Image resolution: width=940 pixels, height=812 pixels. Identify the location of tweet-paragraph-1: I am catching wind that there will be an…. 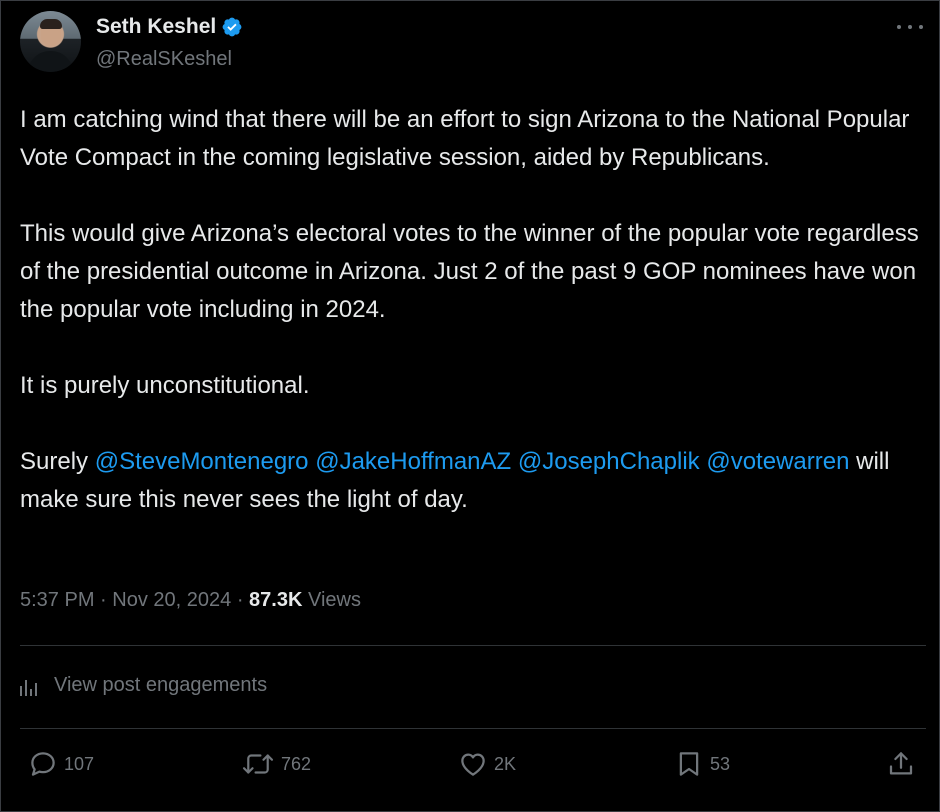
(465, 138).